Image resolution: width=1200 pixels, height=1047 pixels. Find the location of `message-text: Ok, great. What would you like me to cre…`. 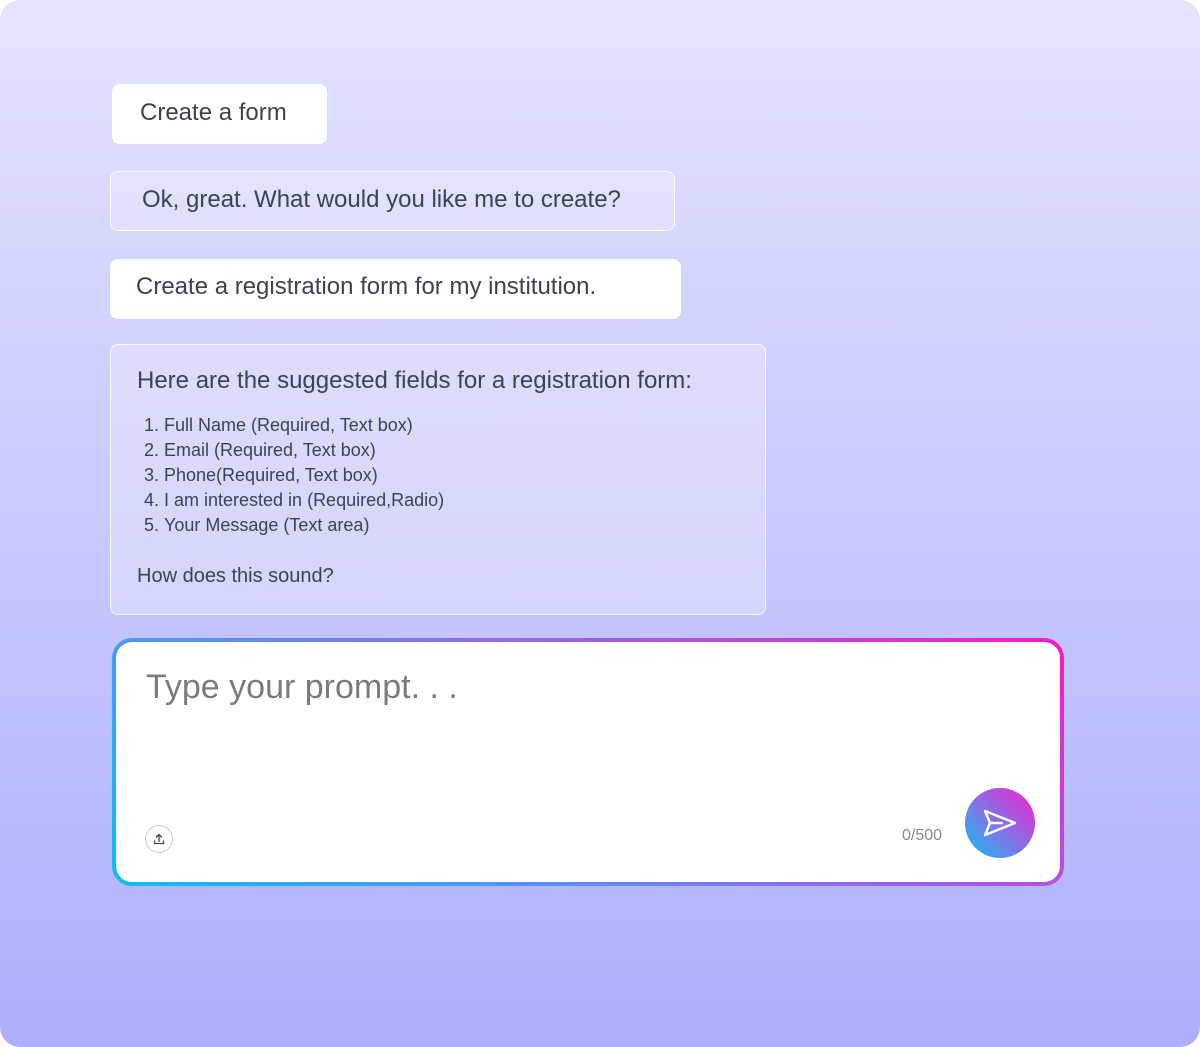

message-text: Ok, great. What would you like me to cre… is located at coordinates (381, 199).